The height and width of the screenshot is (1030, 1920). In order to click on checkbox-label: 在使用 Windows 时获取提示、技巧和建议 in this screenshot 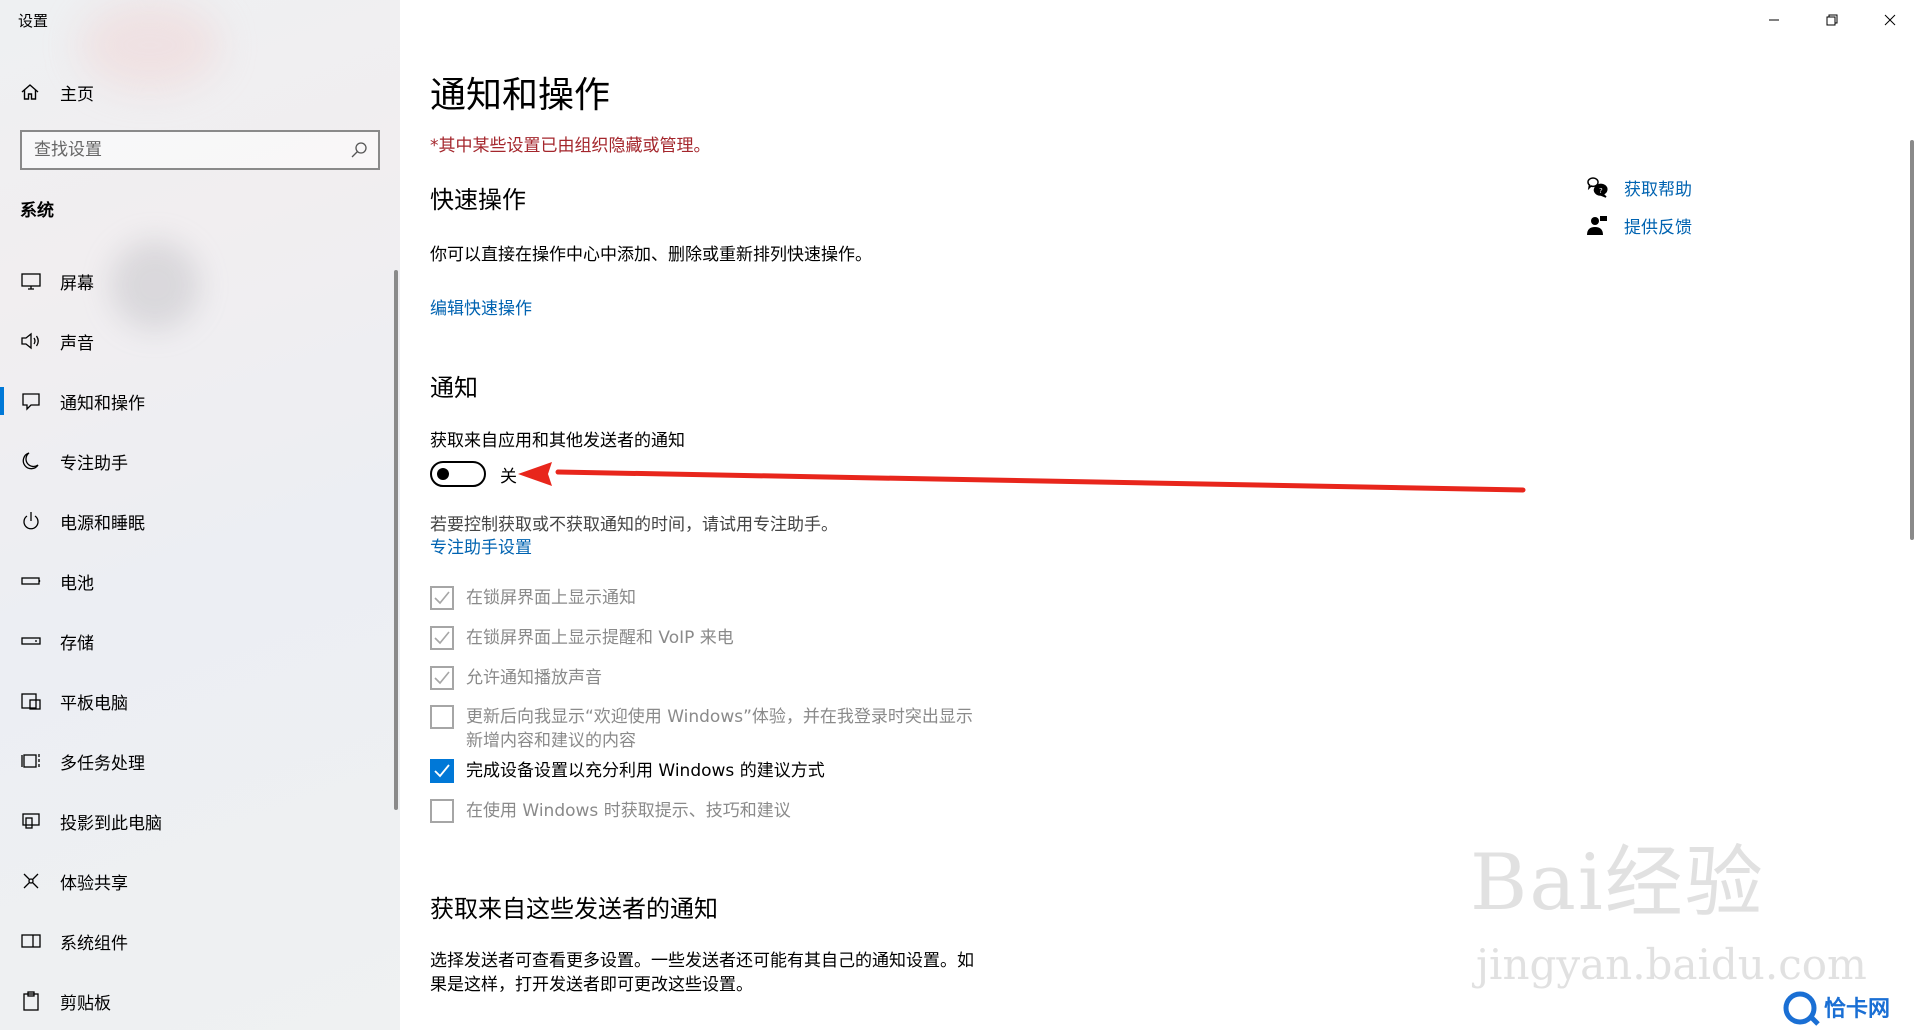, I will do `click(628, 811)`.